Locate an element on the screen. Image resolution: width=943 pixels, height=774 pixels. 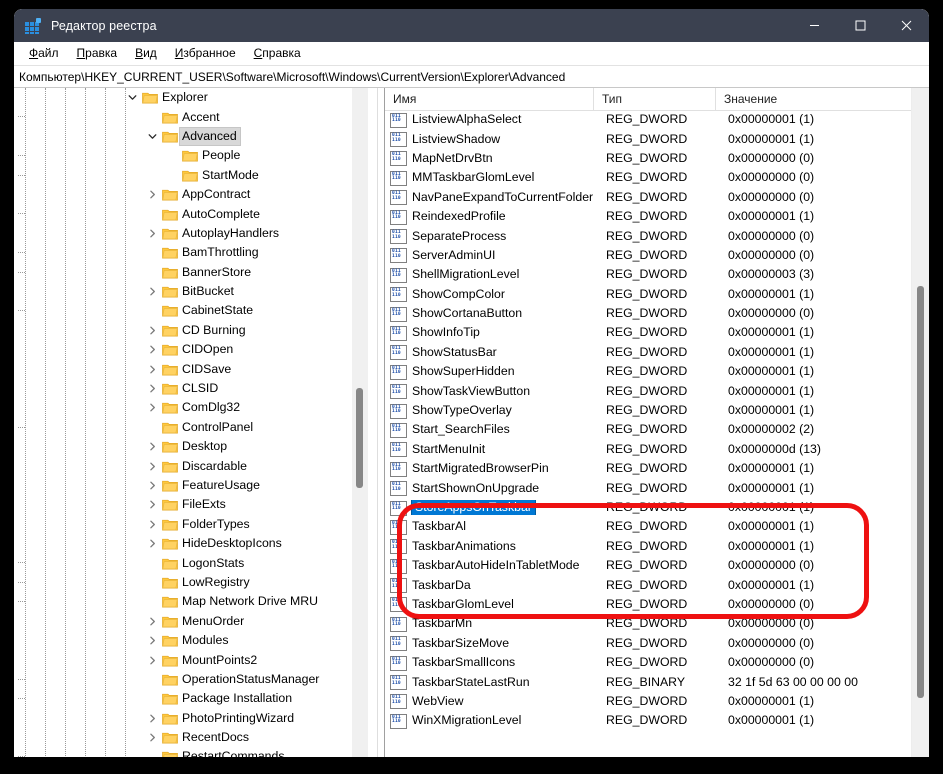
tree-vertical-scrollbar is located at coordinates (360, 422).